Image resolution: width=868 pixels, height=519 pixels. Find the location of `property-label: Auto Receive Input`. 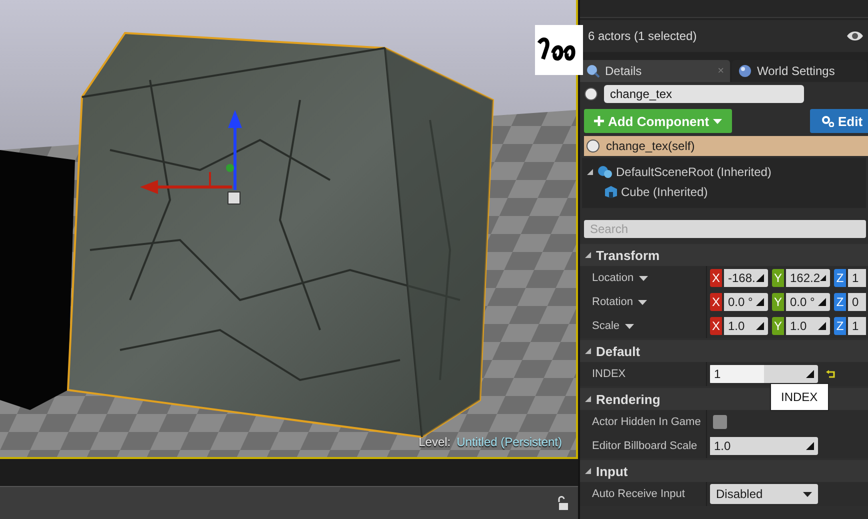

property-label: Auto Receive Input is located at coordinates (643, 494).